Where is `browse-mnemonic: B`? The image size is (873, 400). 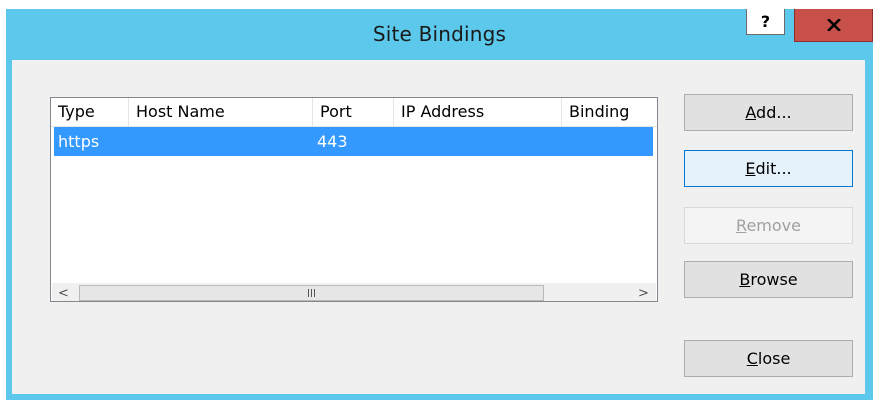 browse-mnemonic: B is located at coordinates (745, 279).